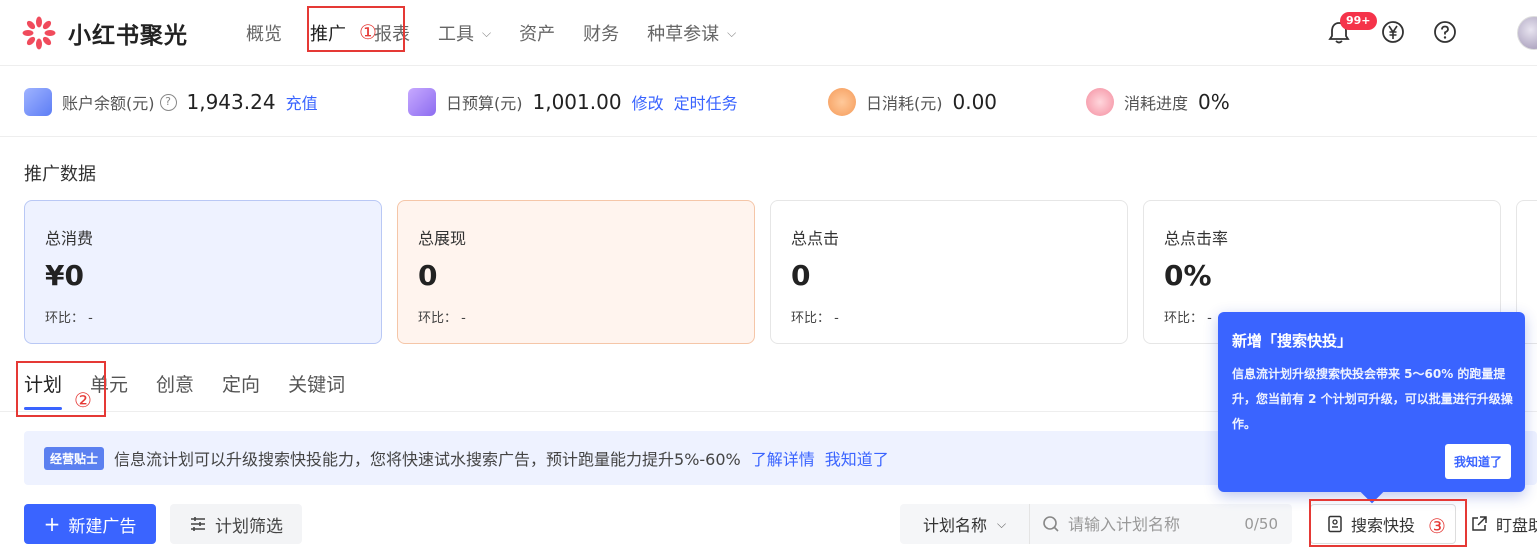 The width and height of the screenshot is (1537, 558). Describe the element at coordinates (1393, 32) in the screenshot. I see `yen-icon` at that location.